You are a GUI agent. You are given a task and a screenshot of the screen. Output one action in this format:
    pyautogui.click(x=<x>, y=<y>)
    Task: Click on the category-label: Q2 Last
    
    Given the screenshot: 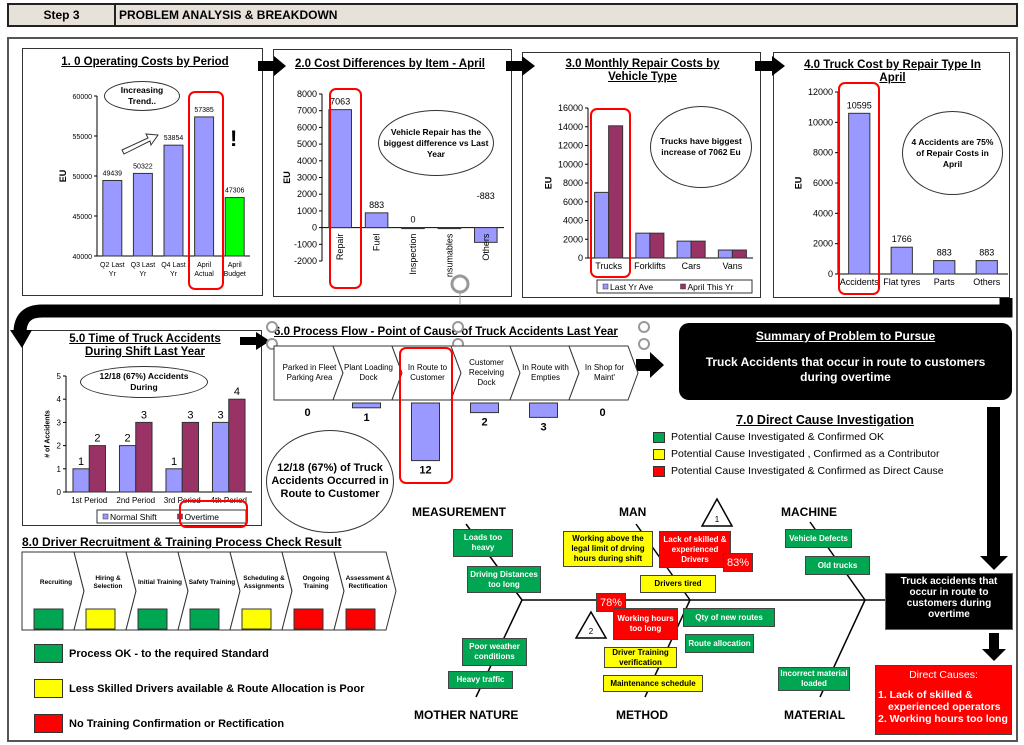 What is the action you would take?
    pyautogui.click(x=112, y=265)
    